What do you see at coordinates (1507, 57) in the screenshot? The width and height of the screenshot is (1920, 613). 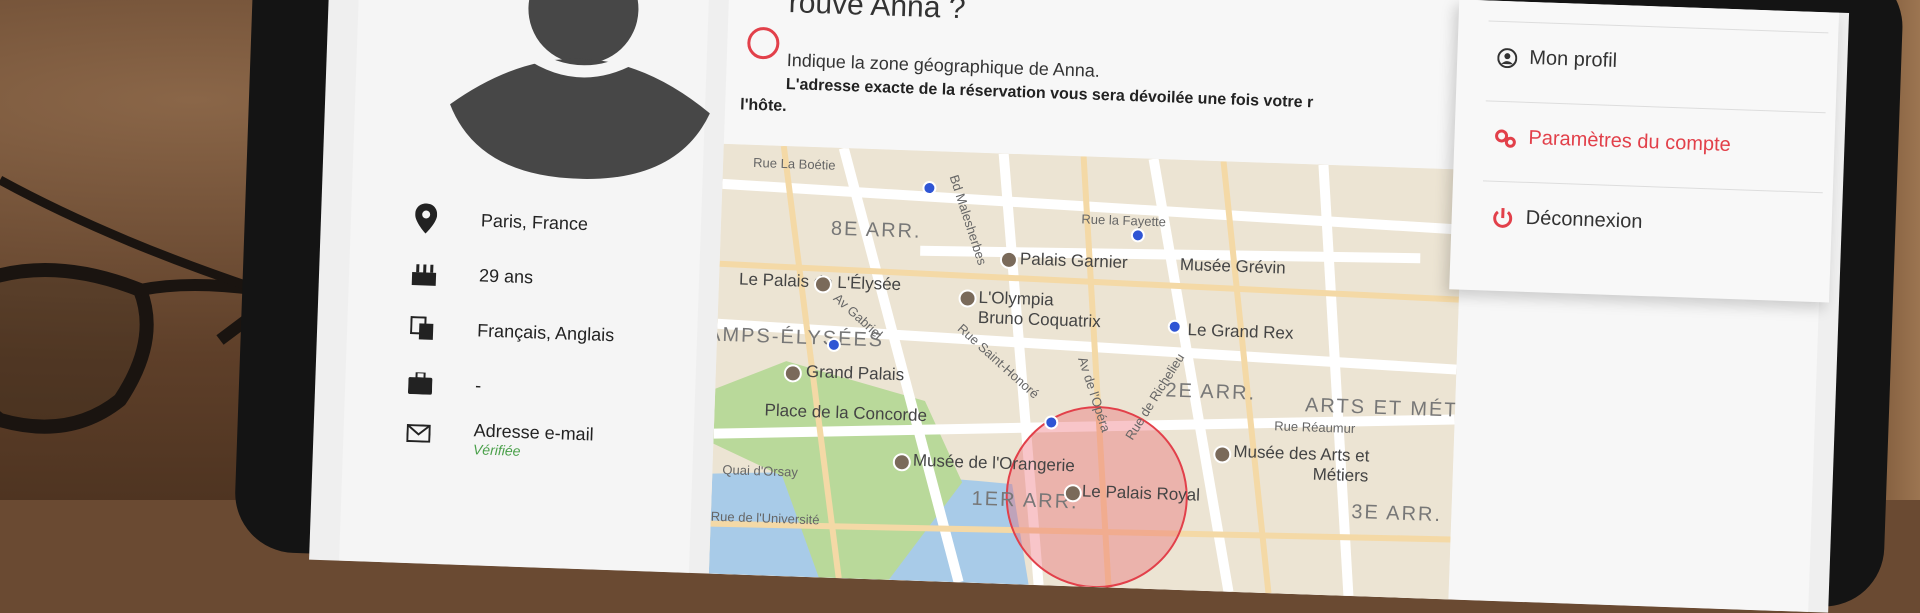 I see `user-circle-icon` at bounding box center [1507, 57].